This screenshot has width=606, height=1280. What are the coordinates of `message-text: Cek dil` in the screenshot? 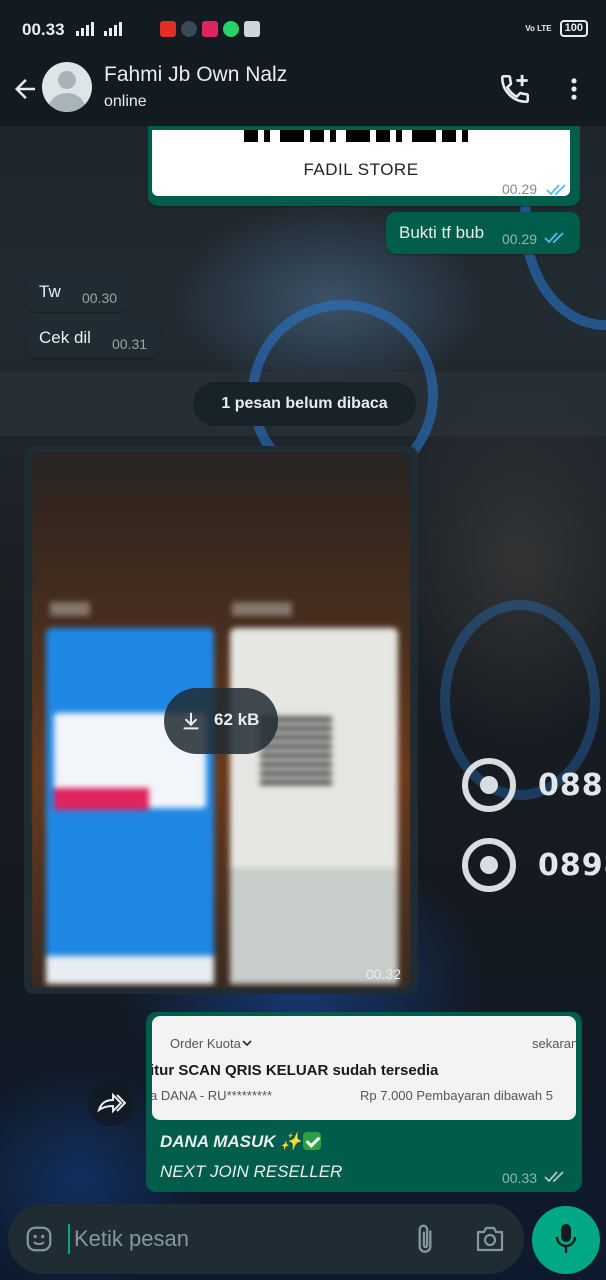 It's located at (65, 337).